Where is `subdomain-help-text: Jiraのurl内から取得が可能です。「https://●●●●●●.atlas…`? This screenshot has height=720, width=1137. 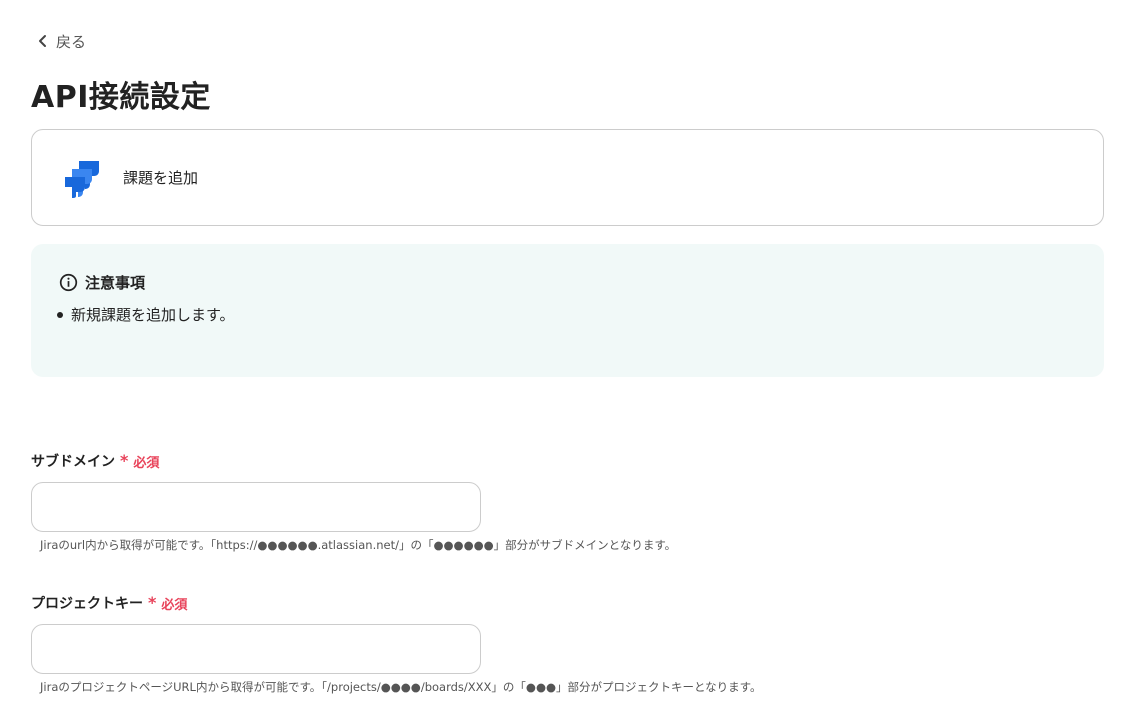
subdomain-help-text: Jiraのurl内から取得が可能です。「https://●●●●●●.atlas… is located at coordinates (358, 545).